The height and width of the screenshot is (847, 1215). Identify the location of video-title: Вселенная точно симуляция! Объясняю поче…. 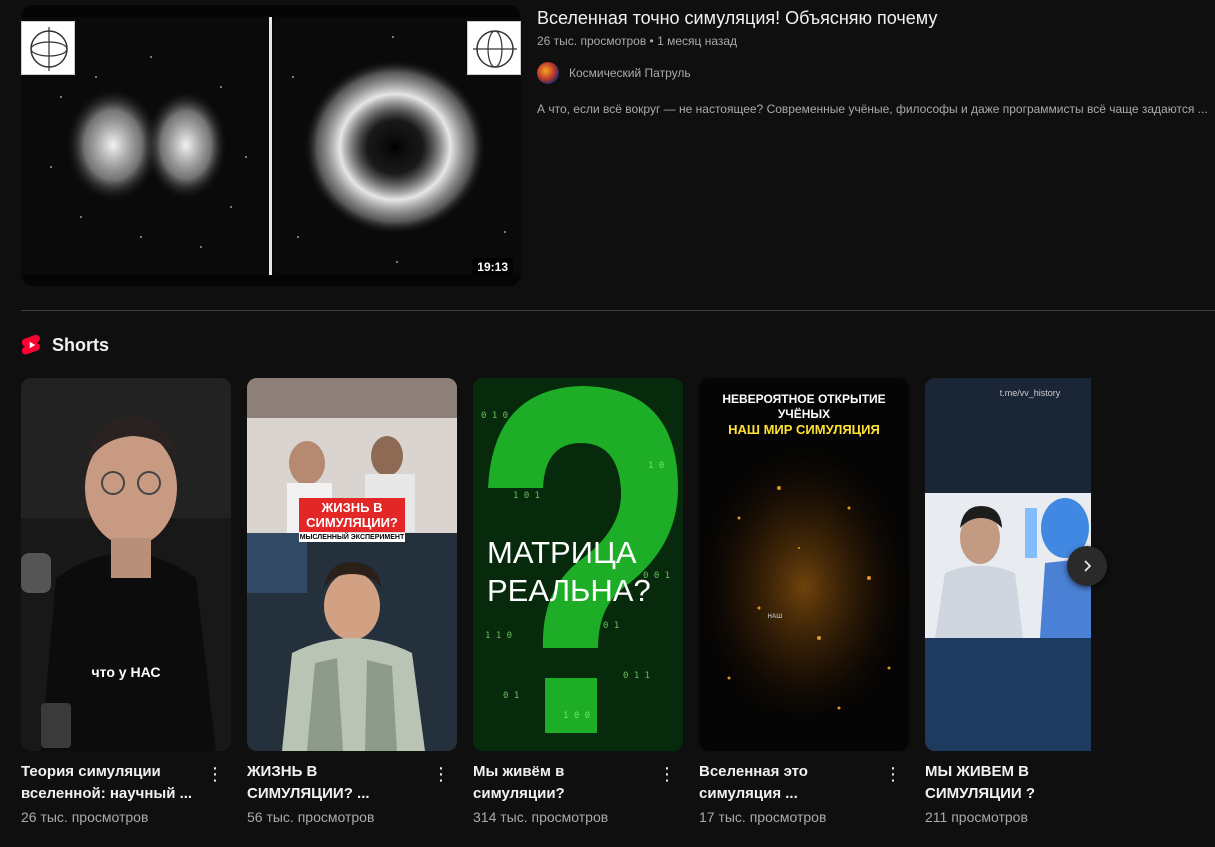
(873, 18).